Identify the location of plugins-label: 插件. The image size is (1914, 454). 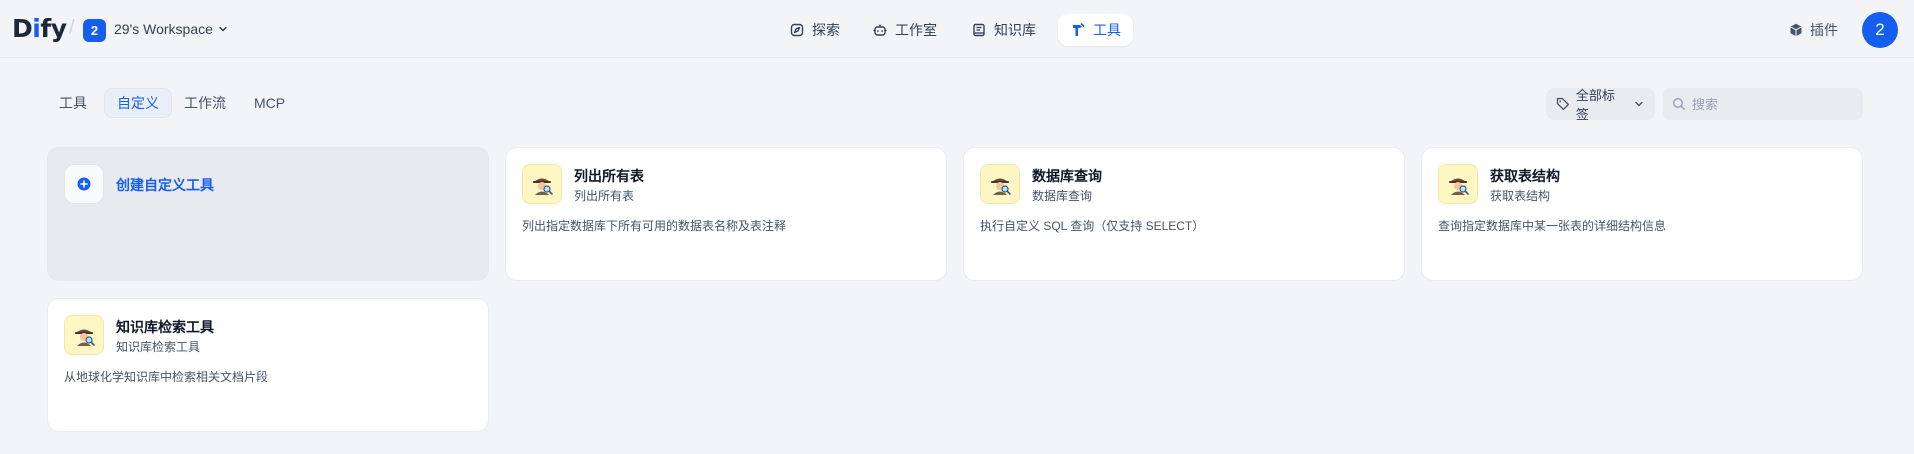
(1824, 30).